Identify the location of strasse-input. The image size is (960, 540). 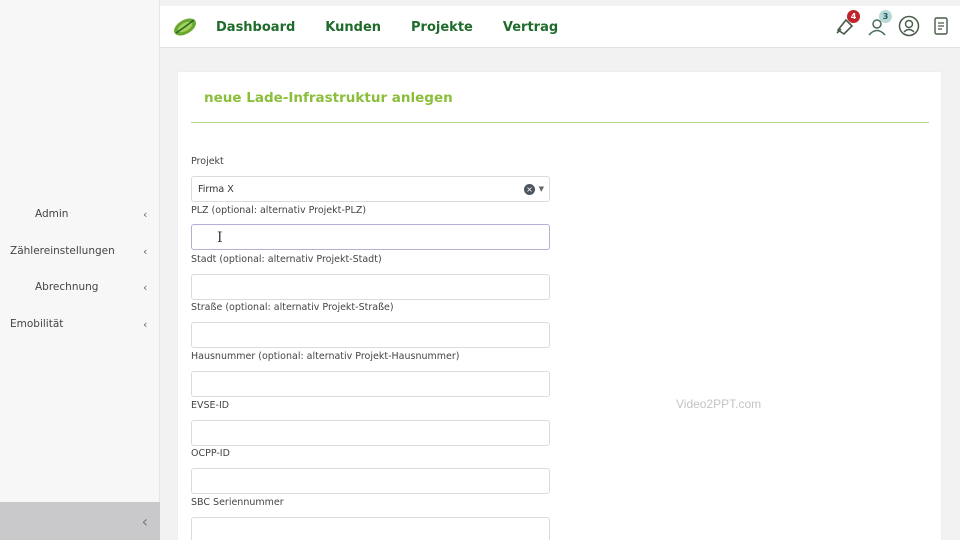
(370, 335).